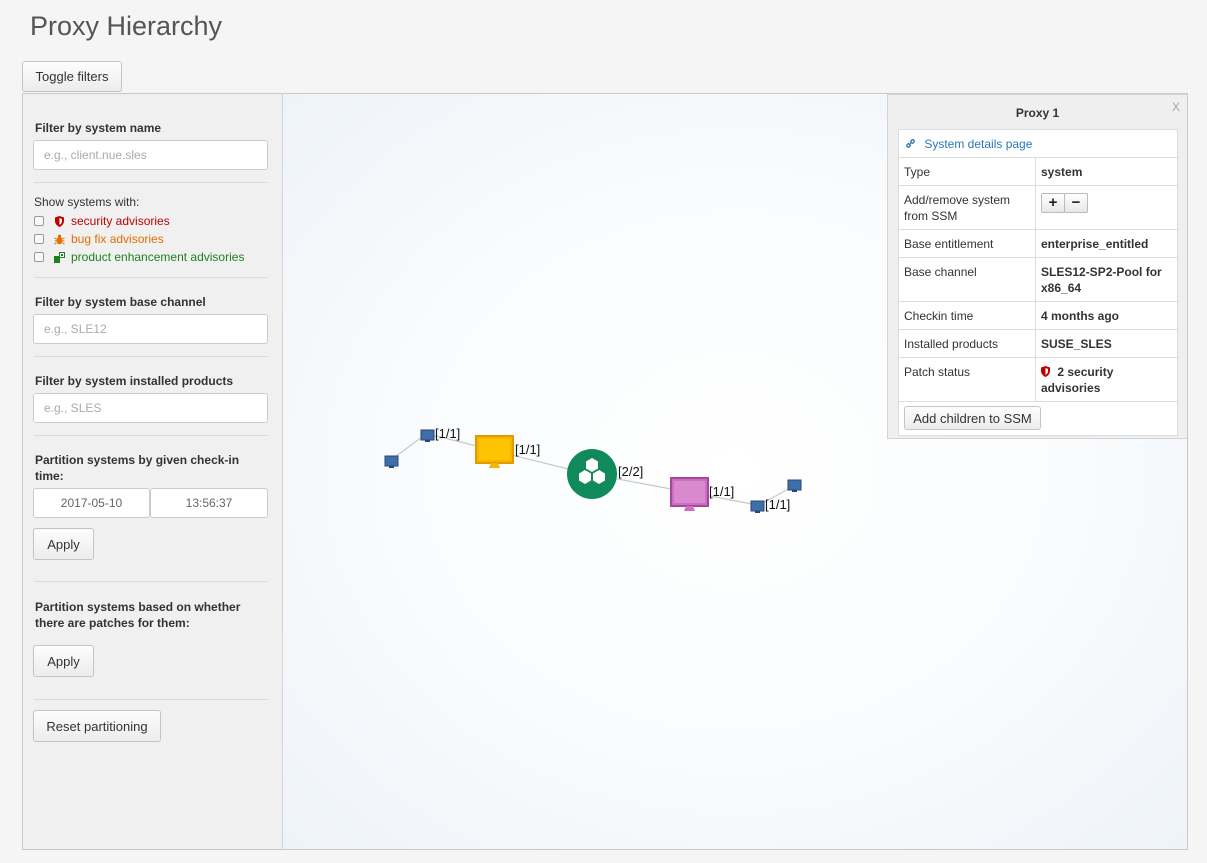 Image resolution: width=1207 pixels, height=863 pixels. What do you see at coordinates (448, 433) in the screenshot?
I see `top-client-count-label: [1/1]` at bounding box center [448, 433].